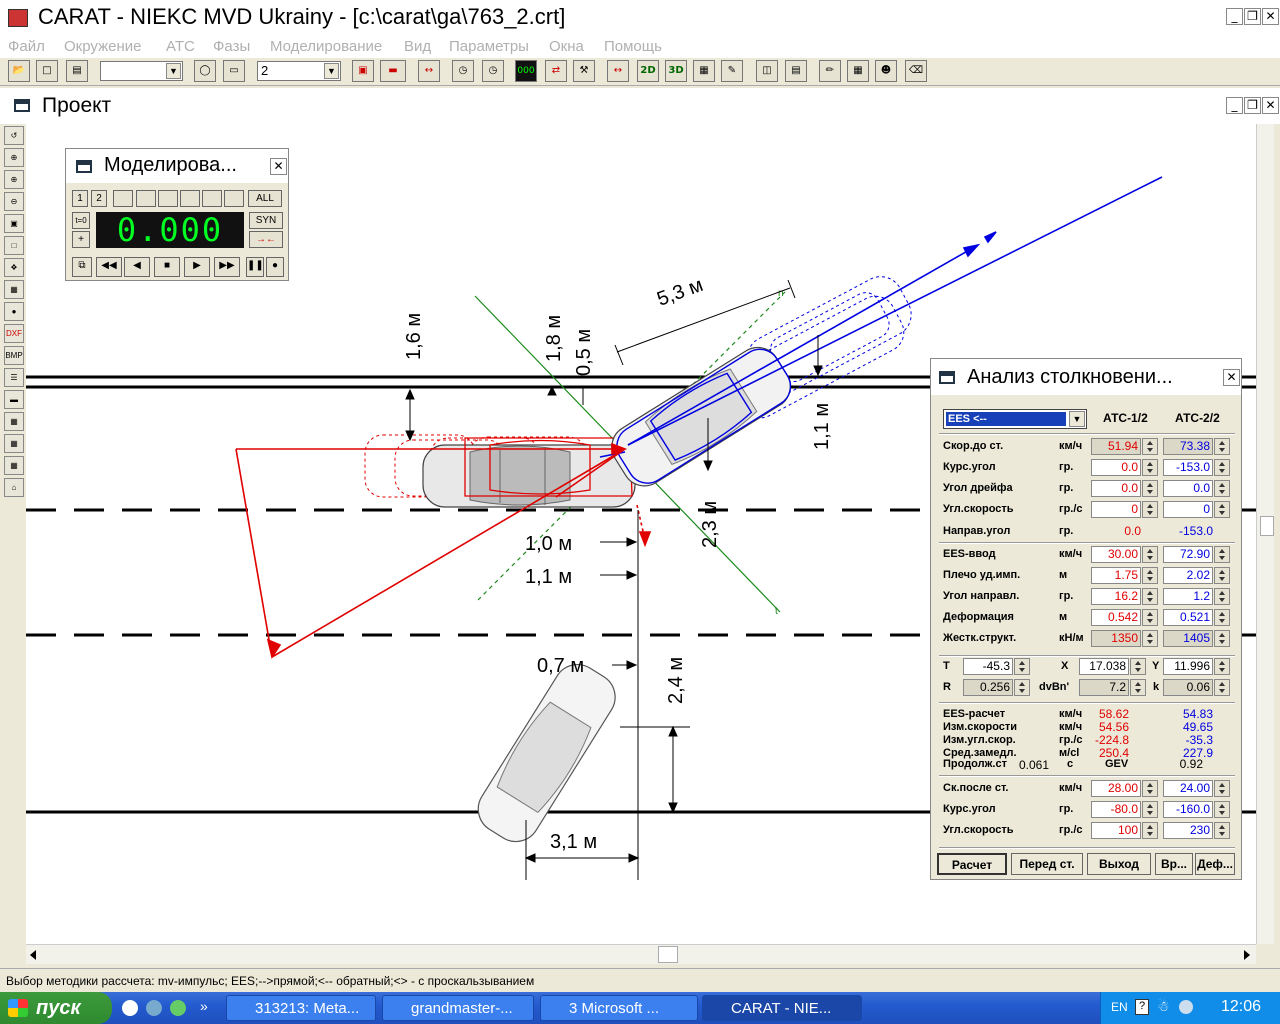 Image resolution: width=1280 pixels, height=1024 pixels. Describe the element at coordinates (1222, 687) in the screenshot. I see `k-spinner` at that location.